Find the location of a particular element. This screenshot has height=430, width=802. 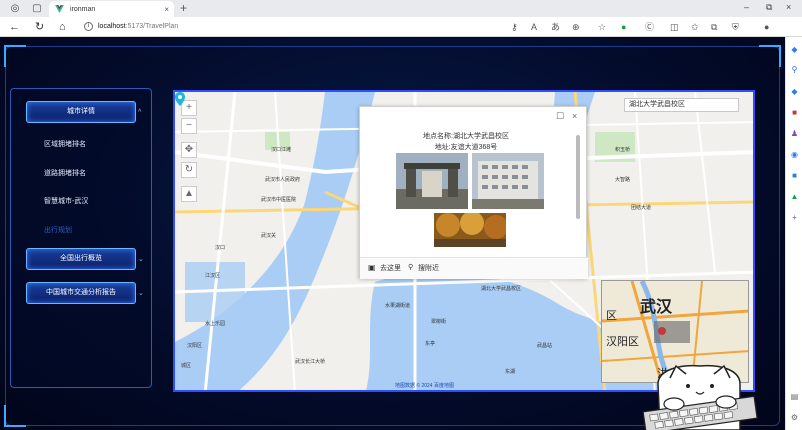

collections-icon: ⧉ is located at coordinates (714, 27).